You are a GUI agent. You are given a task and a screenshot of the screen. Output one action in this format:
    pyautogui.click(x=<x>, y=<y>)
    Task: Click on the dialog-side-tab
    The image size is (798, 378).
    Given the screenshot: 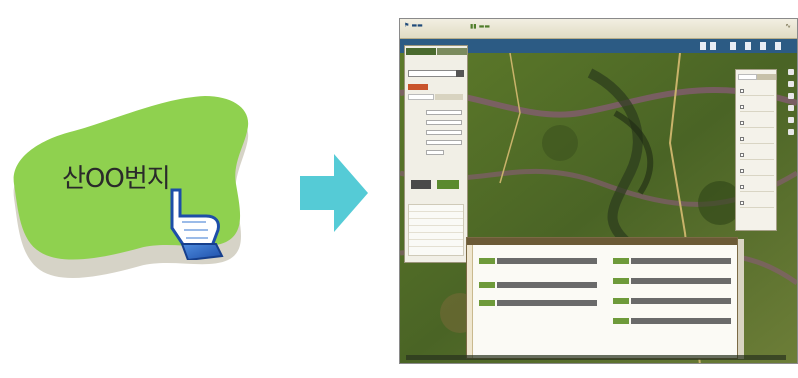 What is the action you would take?
    pyautogui.click(x=470, y=301)
    